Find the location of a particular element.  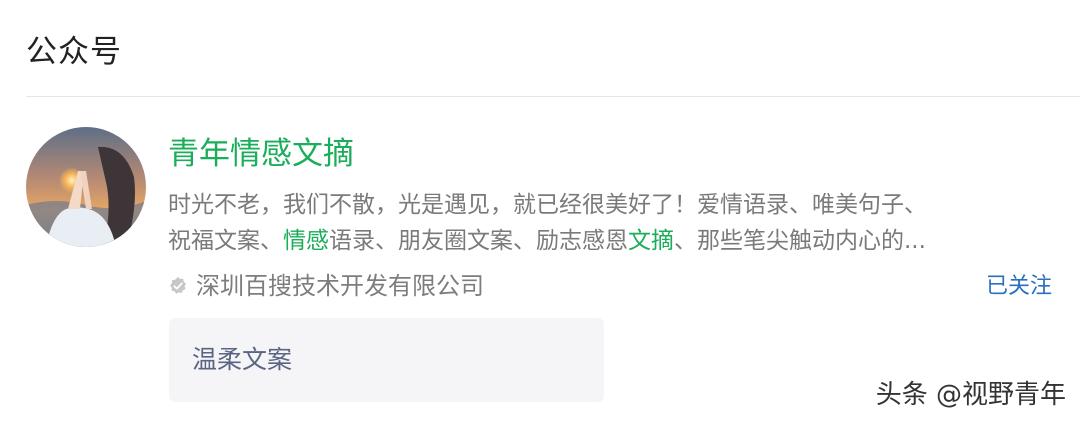

follow-status-button: 已关注 is located at coordinates (1019, 287).